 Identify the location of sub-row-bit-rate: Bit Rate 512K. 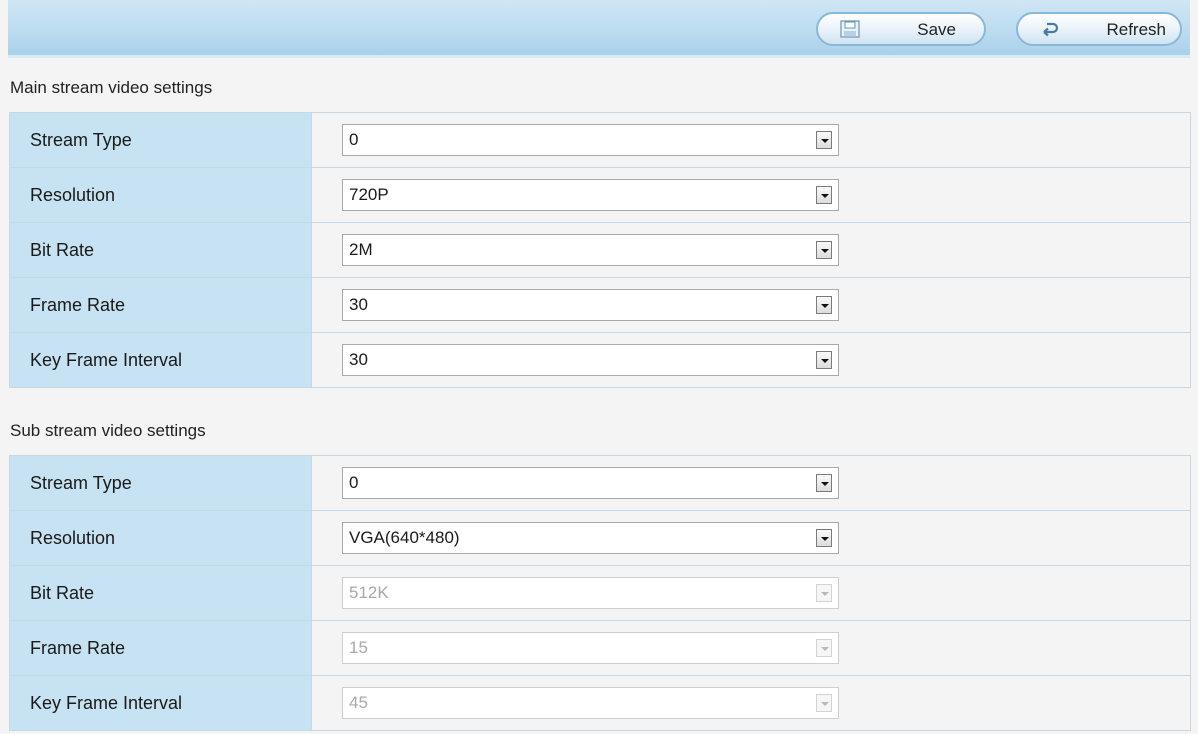
(600, 593).